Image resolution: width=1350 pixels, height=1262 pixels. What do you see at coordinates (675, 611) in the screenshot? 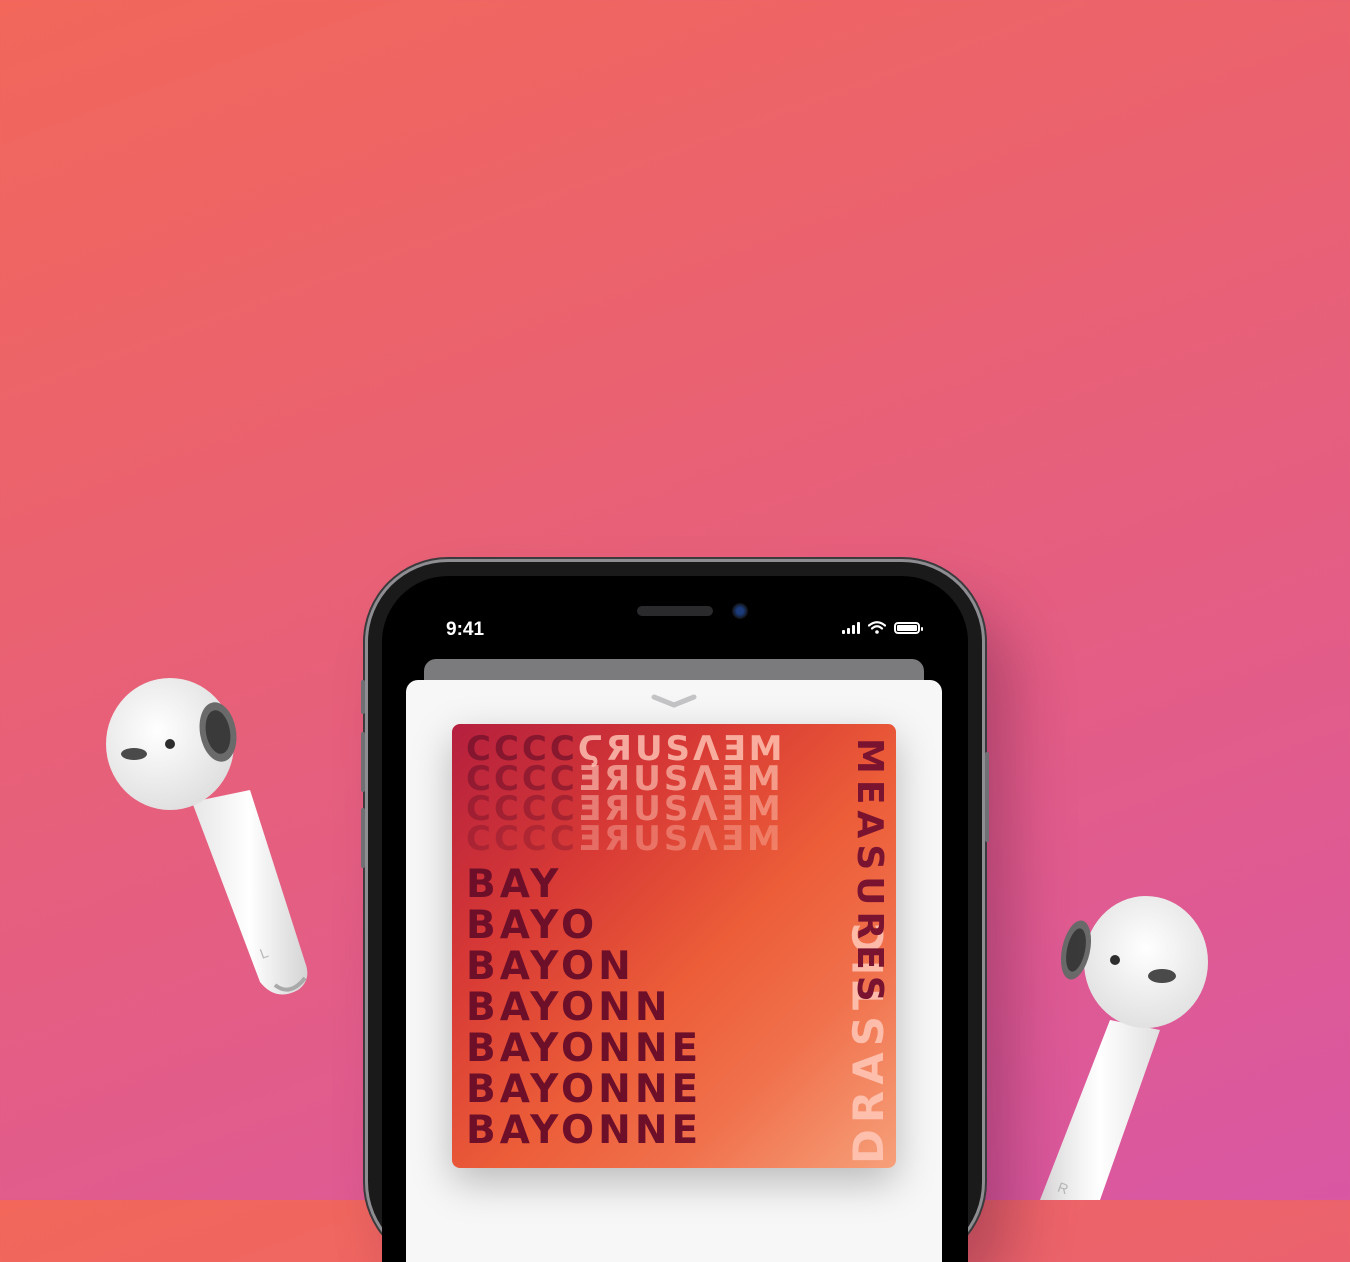
I see `earpiece-speaker` at bounding box center [675, 611].